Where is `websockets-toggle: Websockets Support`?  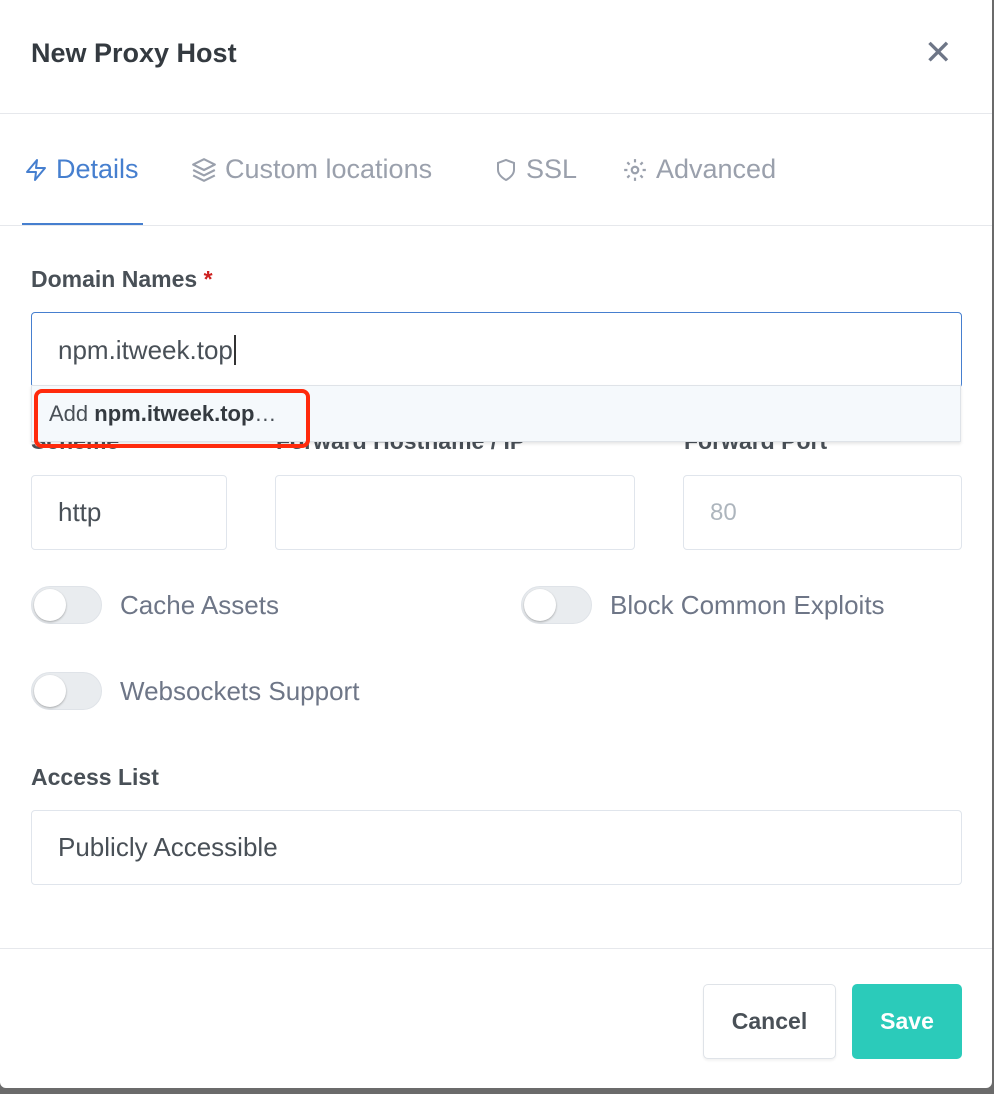
websockets-toggle: Websockets Support is located at coordinates (195, 691).